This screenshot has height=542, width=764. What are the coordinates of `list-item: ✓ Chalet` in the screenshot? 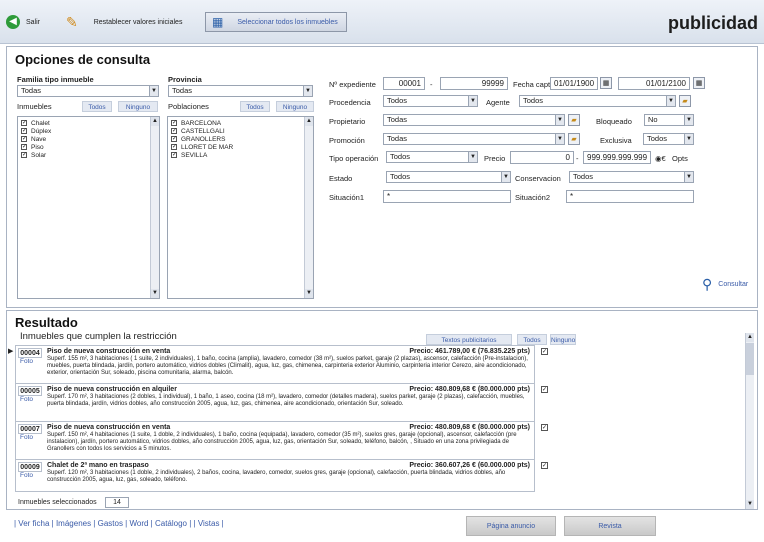 It's located at (88, 123).